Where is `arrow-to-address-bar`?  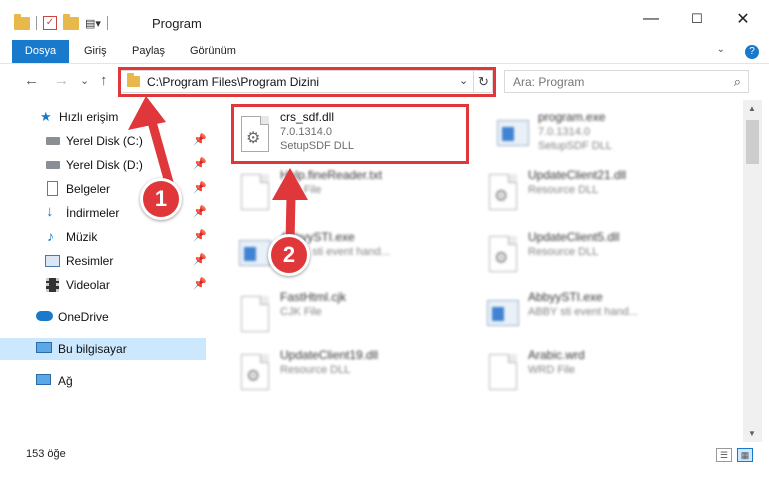
arrow-to-address-bar is located at coordinates (151, 143).